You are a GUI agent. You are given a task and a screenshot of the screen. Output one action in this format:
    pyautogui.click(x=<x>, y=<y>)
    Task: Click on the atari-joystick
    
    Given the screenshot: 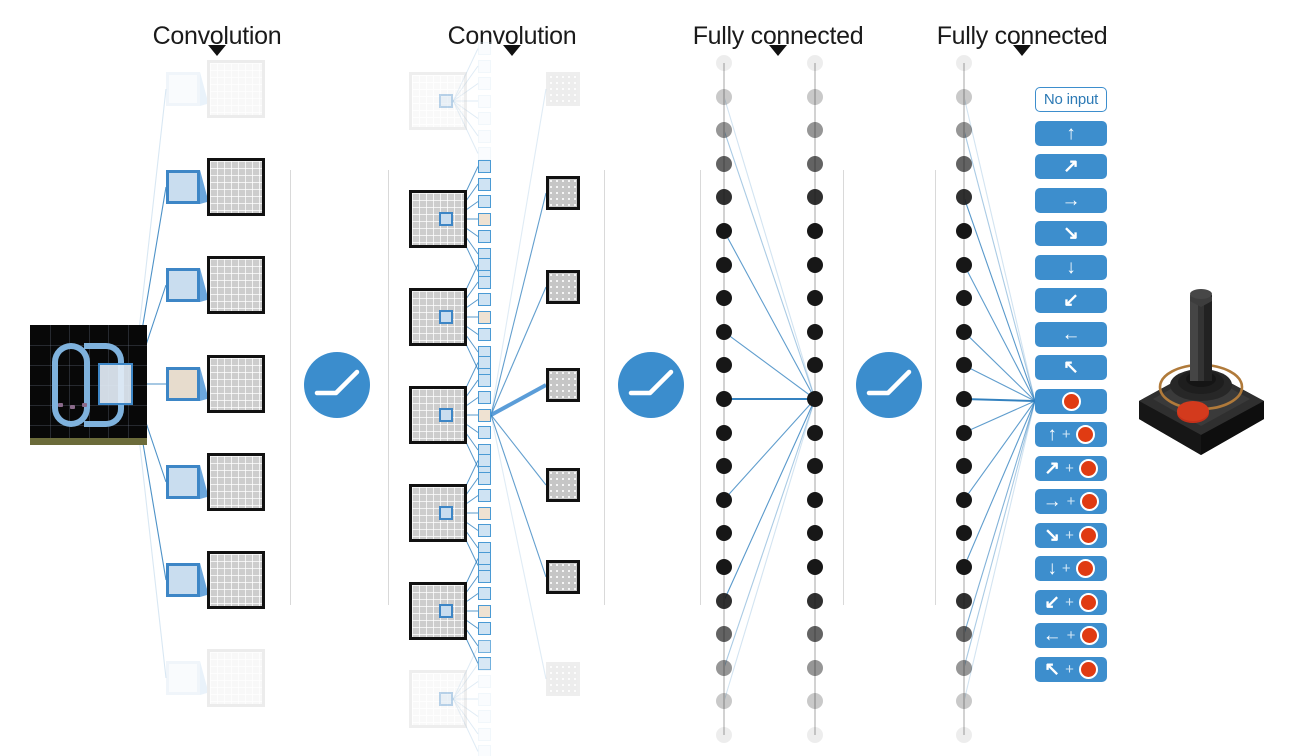 What is the action you would take?
    pyautogui.click(x=1201, y=369)
    